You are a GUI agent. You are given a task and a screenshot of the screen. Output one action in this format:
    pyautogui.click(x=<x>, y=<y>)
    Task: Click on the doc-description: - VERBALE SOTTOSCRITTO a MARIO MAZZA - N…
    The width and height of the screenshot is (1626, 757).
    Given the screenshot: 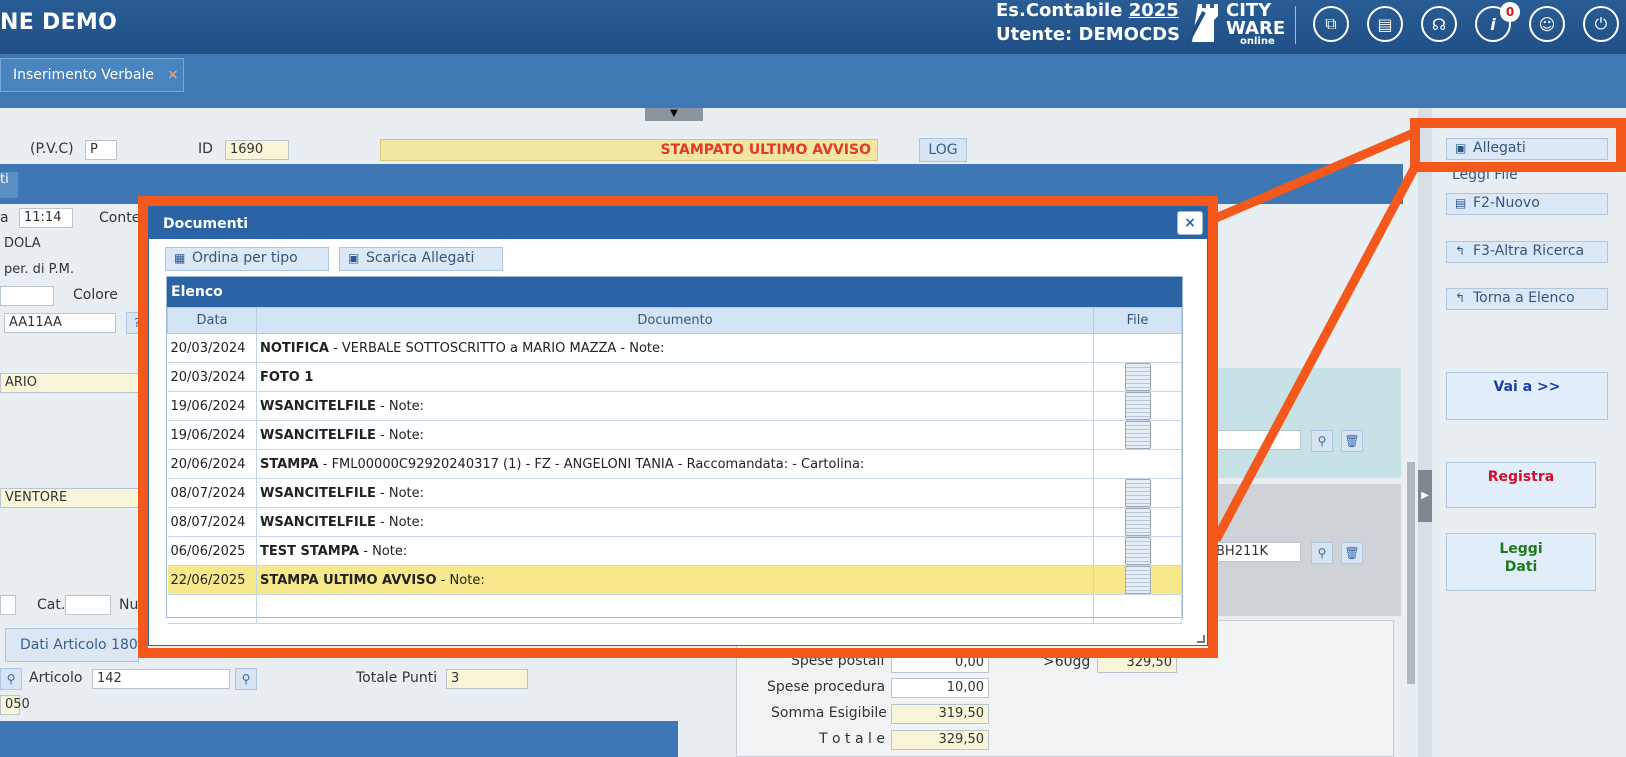 What is the action you would take?
    pyautogui.click(x=496, y=348)
    